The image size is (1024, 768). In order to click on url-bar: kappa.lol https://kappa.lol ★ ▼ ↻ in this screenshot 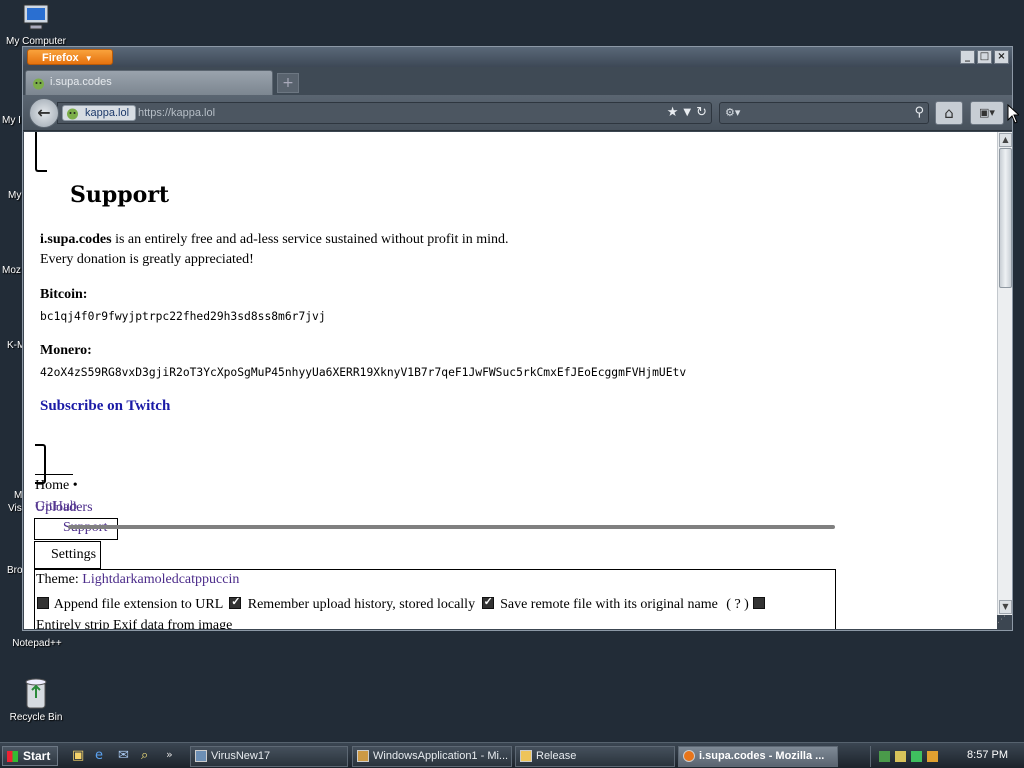, I will do `click(384, 113)`.